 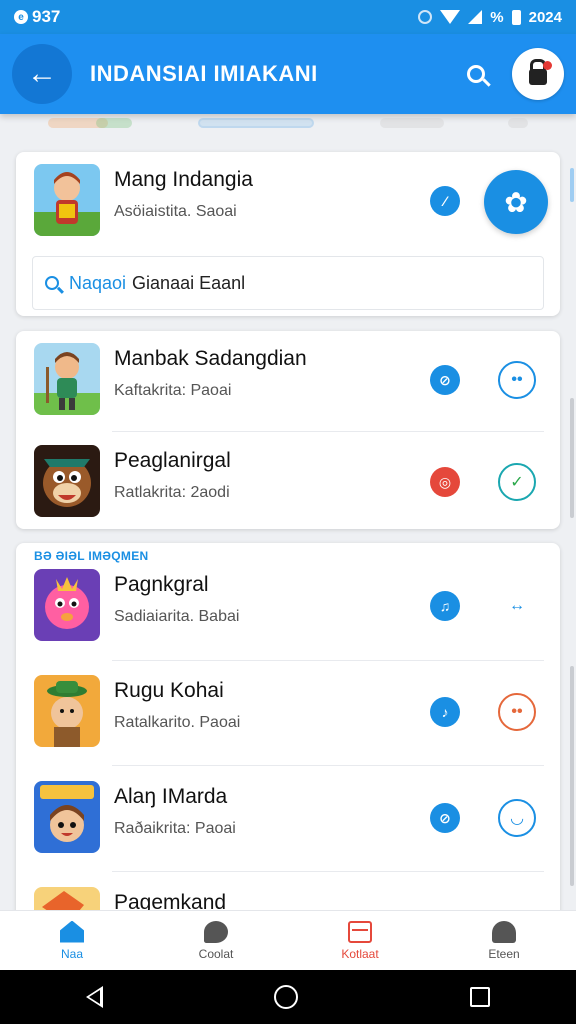 What do you see at coordinates (504, 931) in the screenshot?
I see `profile-icon` at bounding box center [504, 931].